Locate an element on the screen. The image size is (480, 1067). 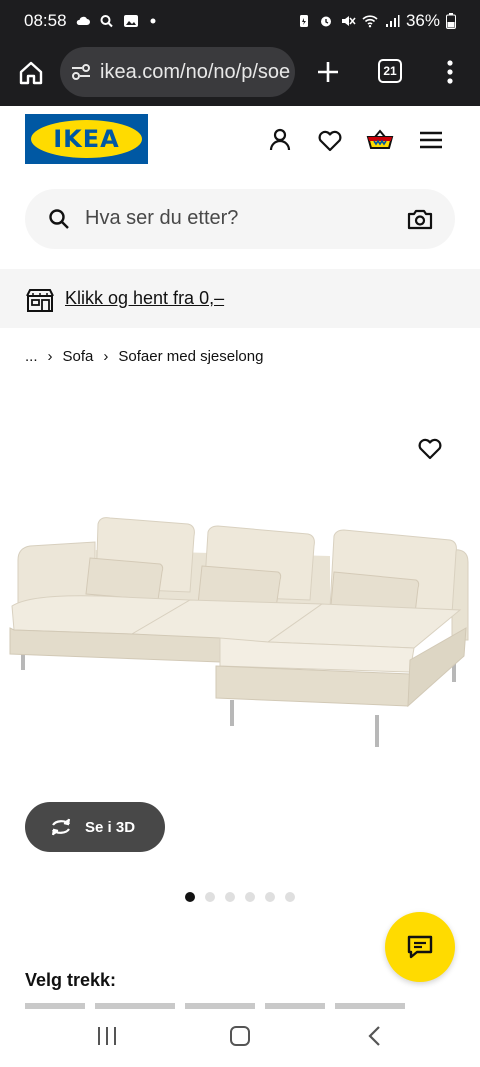
cloud-icon is located at coordinates (83, 20).